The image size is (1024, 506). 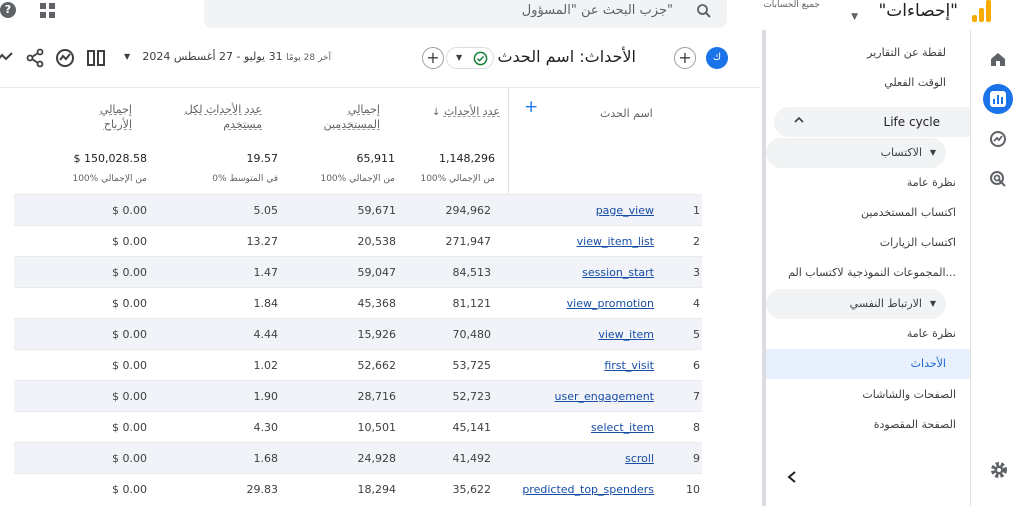 What do you see at coordinates (791, 5) in the screenshot?
I see `account-selector-label: جميع الحسابات` at bounding box center [791, 5].